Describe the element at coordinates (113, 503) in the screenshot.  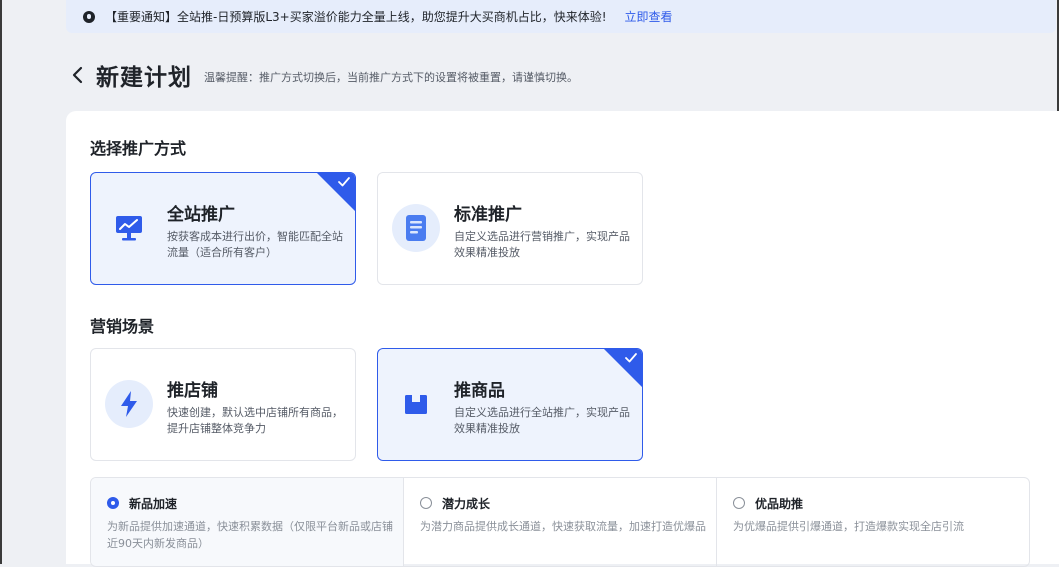
I see `radio-selected` at that location.